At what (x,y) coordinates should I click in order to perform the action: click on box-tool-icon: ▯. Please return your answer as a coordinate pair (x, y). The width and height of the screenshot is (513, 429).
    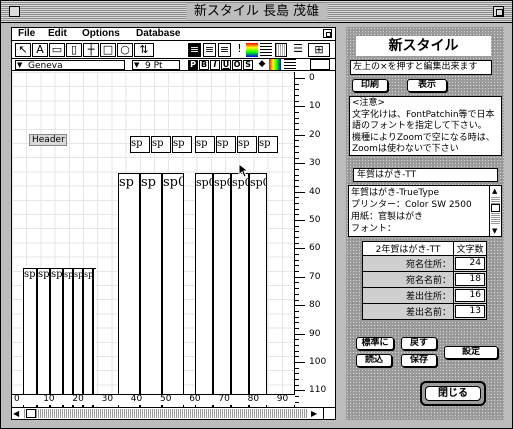
    Looking at the image, I should click on (74, 50).